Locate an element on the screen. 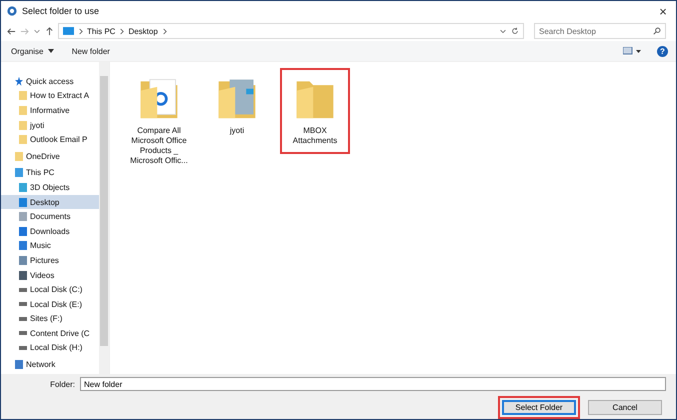 This screenshot has height=420, width=677. organise-button: Organise is located at coordinates (32, 51).